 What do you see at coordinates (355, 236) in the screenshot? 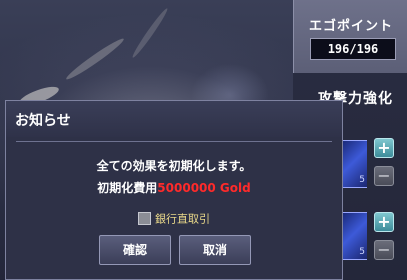
I see `skill-slot-2: 5` at bounding box center [355, 236].